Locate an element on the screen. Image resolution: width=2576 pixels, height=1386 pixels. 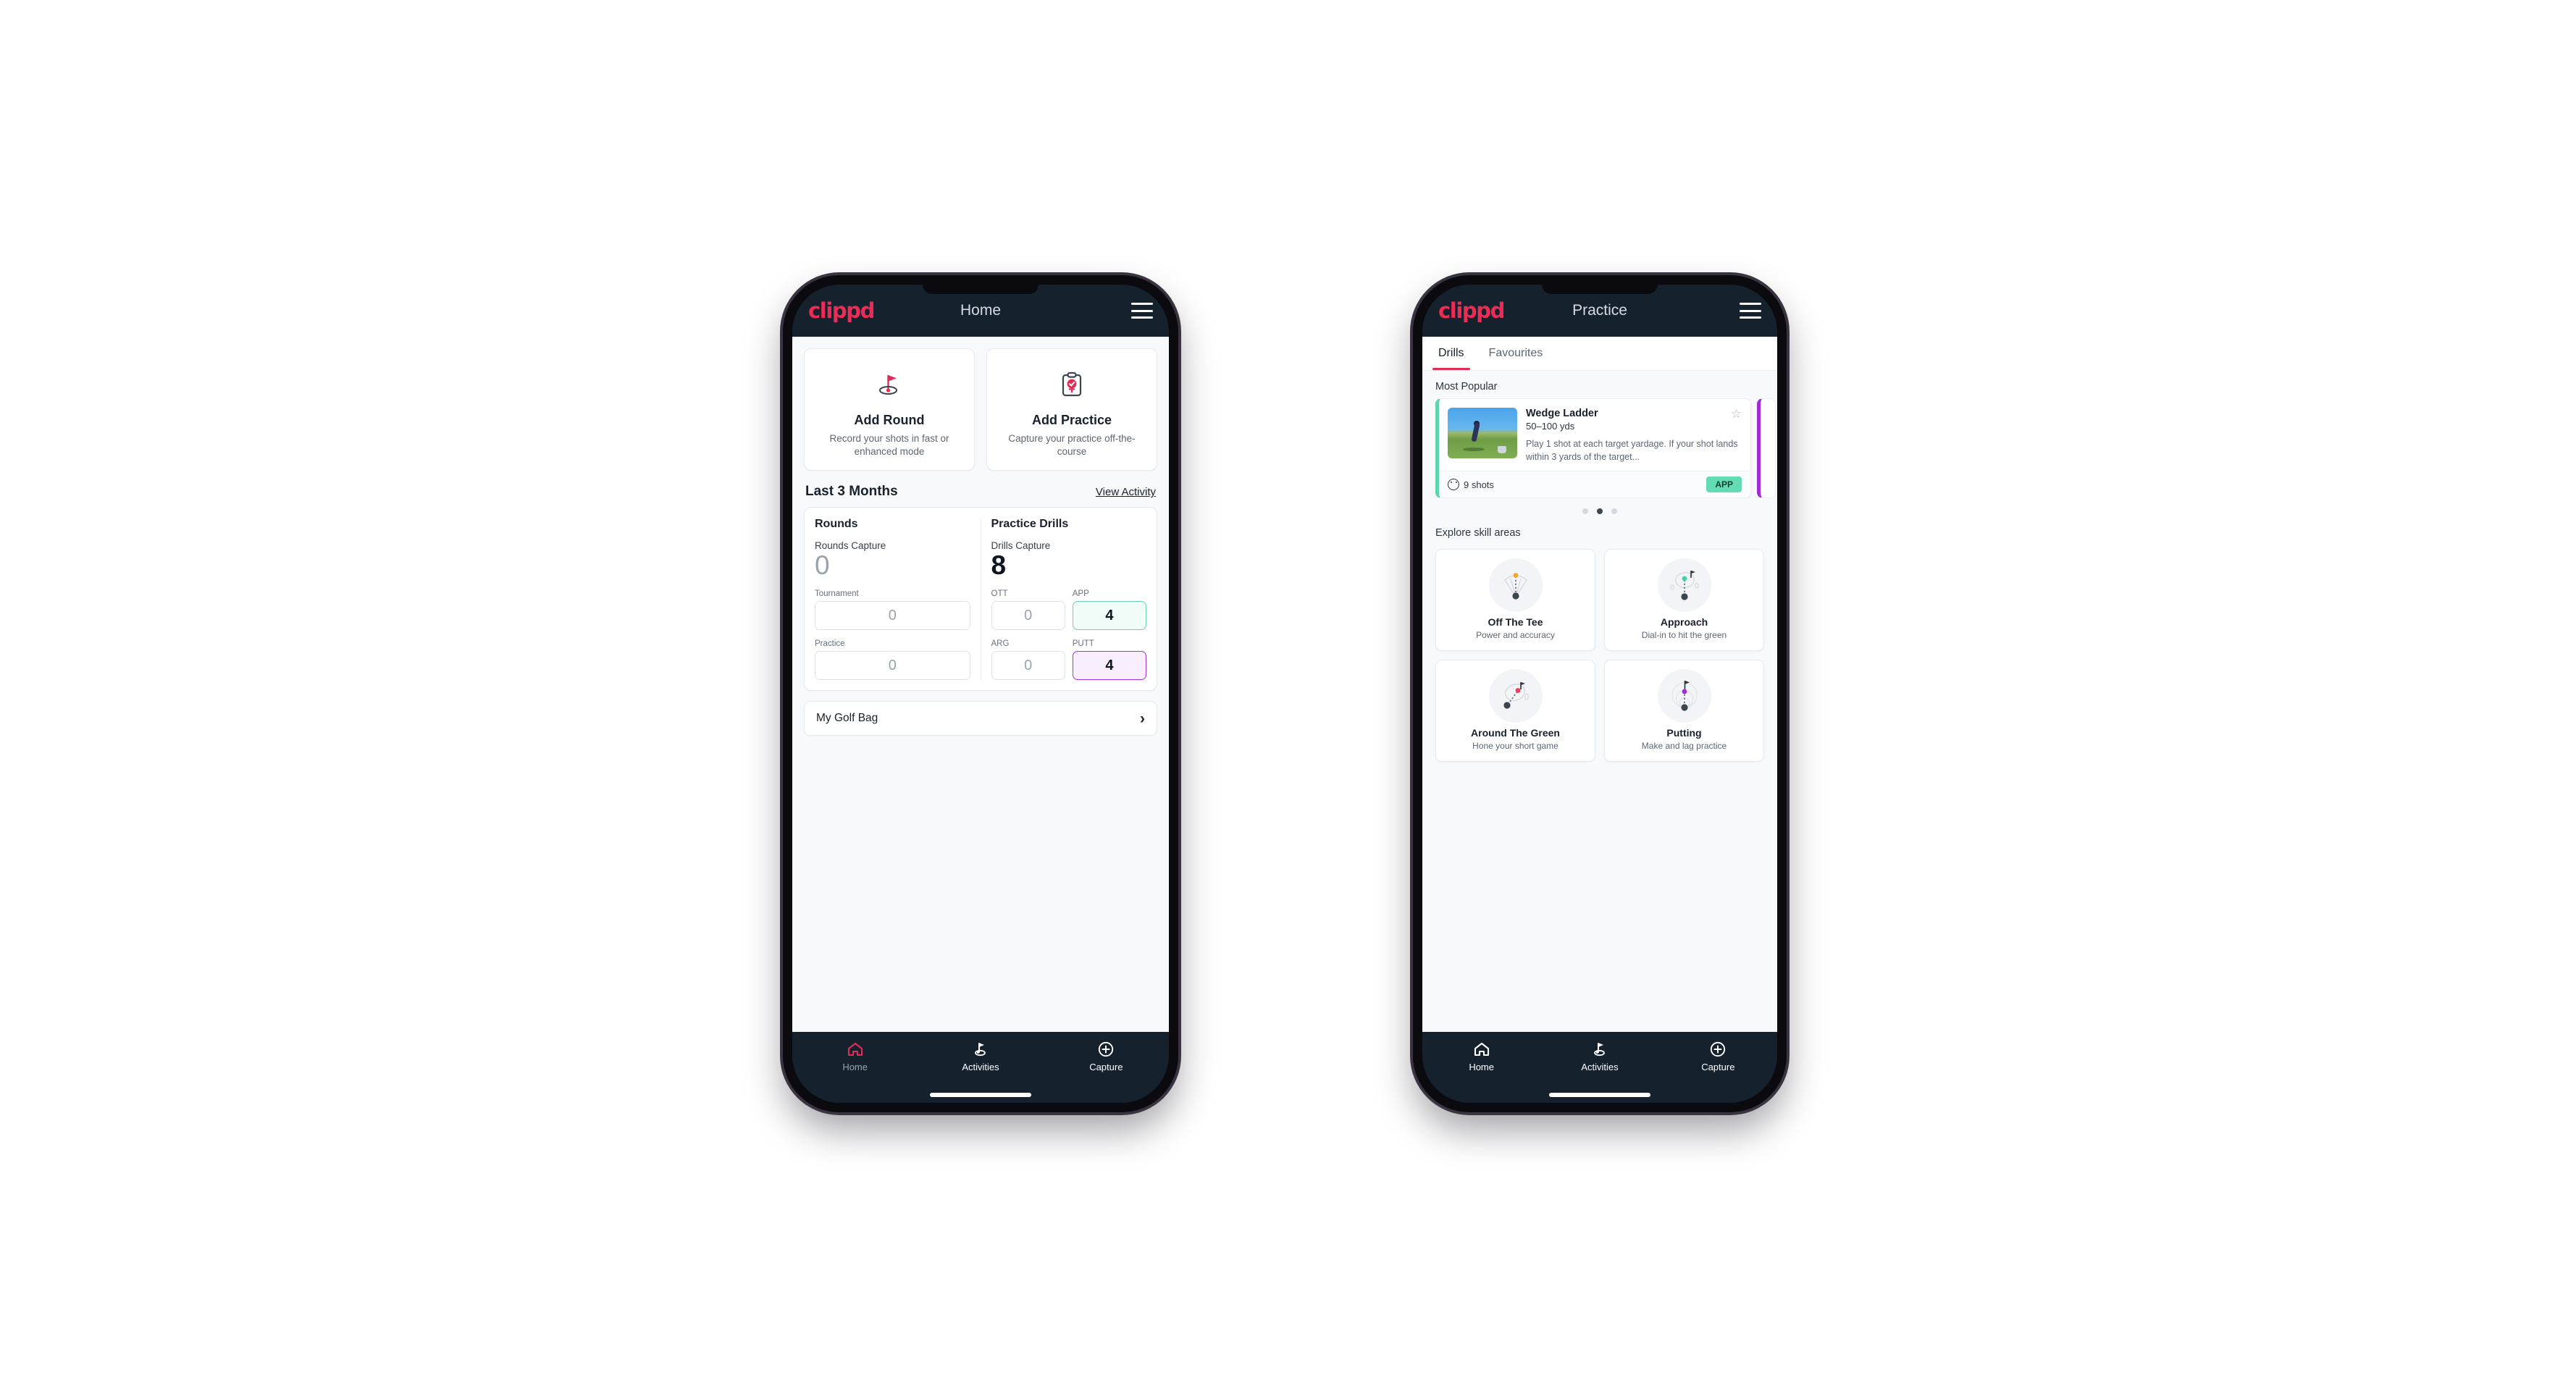
tab-drills: Drills is located at coordinates (1451, 353).